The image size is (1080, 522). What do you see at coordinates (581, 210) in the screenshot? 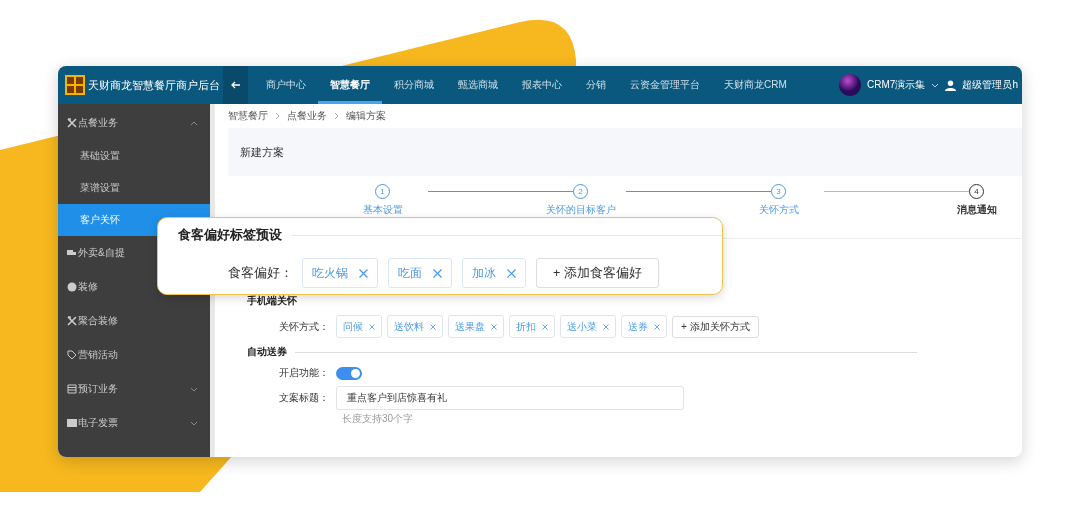
I see `step-label: 关怀的目标客户` at bounding box center [581, 210].